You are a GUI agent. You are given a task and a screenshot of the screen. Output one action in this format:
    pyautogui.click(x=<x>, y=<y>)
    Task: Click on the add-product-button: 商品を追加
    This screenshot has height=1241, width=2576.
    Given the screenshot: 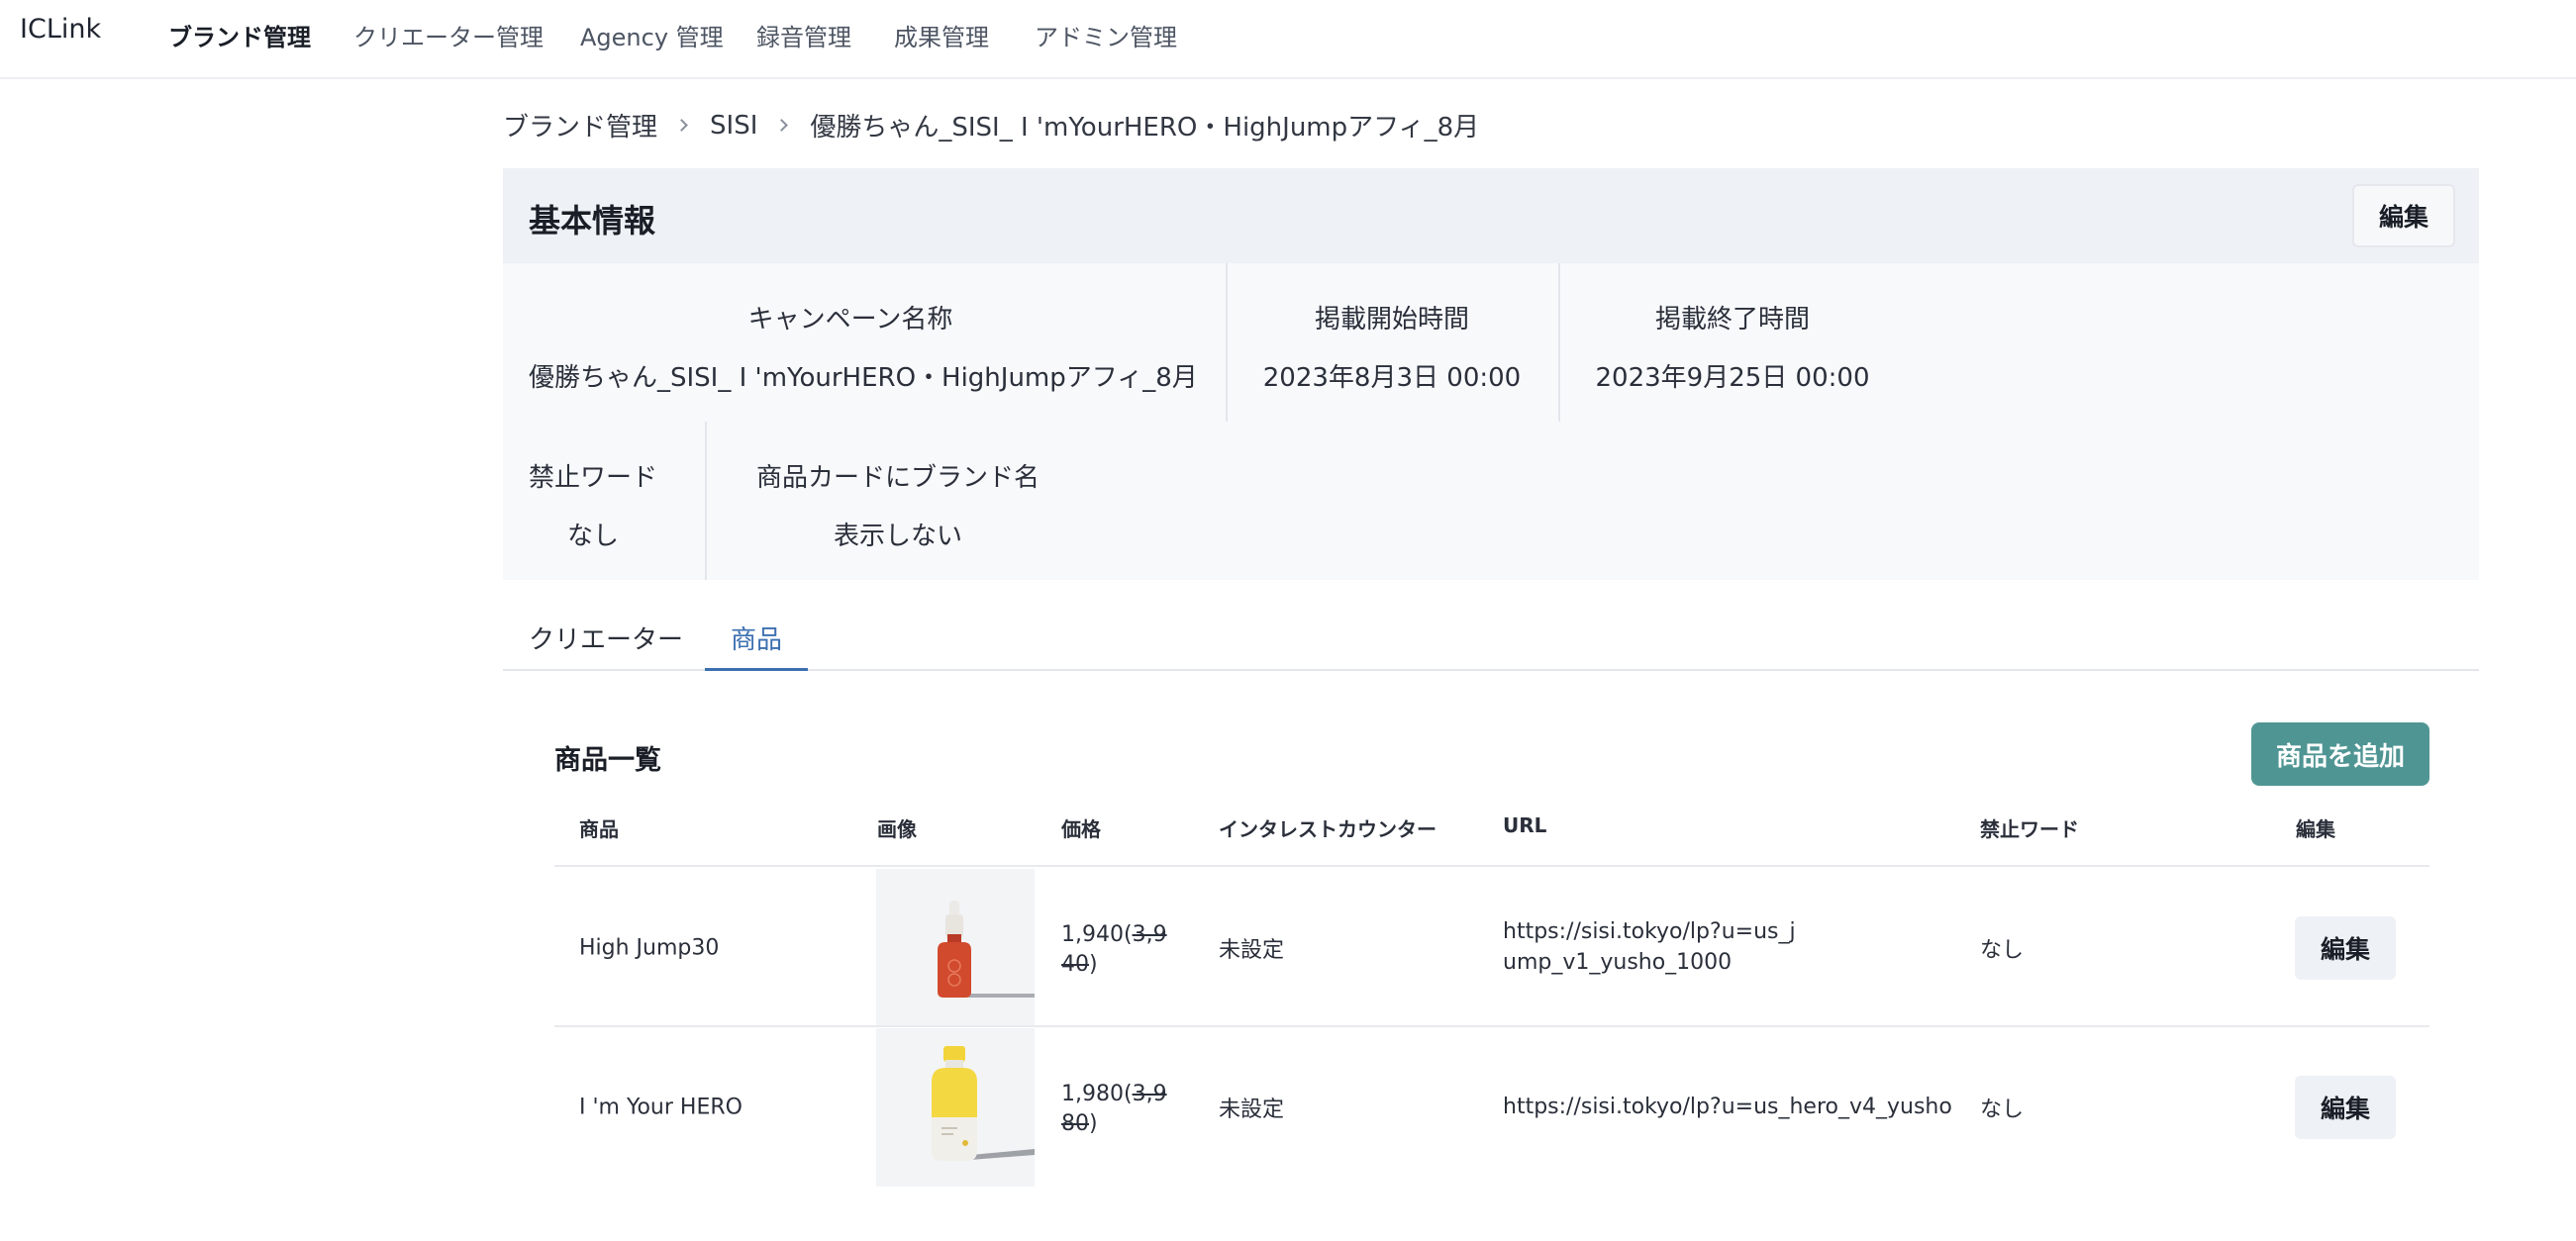 What is the action you would take?
    pyautogui.click(x=2340, y=754)
    